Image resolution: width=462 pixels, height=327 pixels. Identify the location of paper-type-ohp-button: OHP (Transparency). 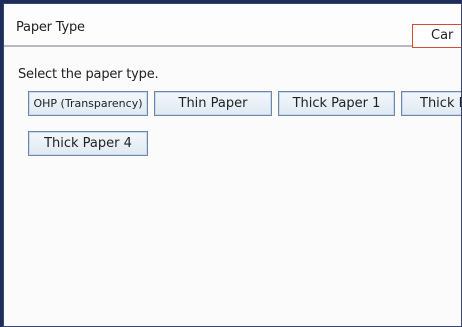
(88, 103).